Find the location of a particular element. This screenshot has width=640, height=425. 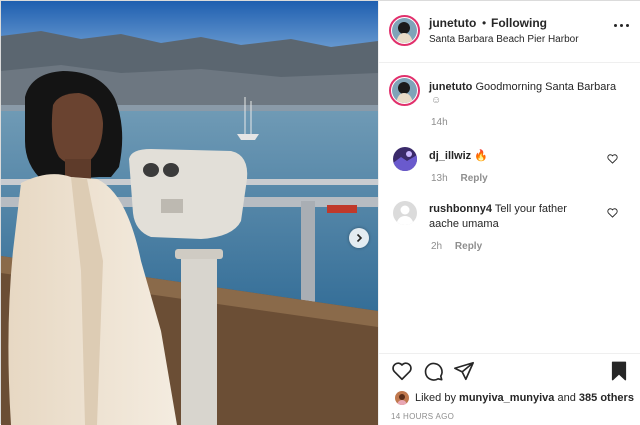

comment-username: dj_illwiz is located at coordinates (450, 156).